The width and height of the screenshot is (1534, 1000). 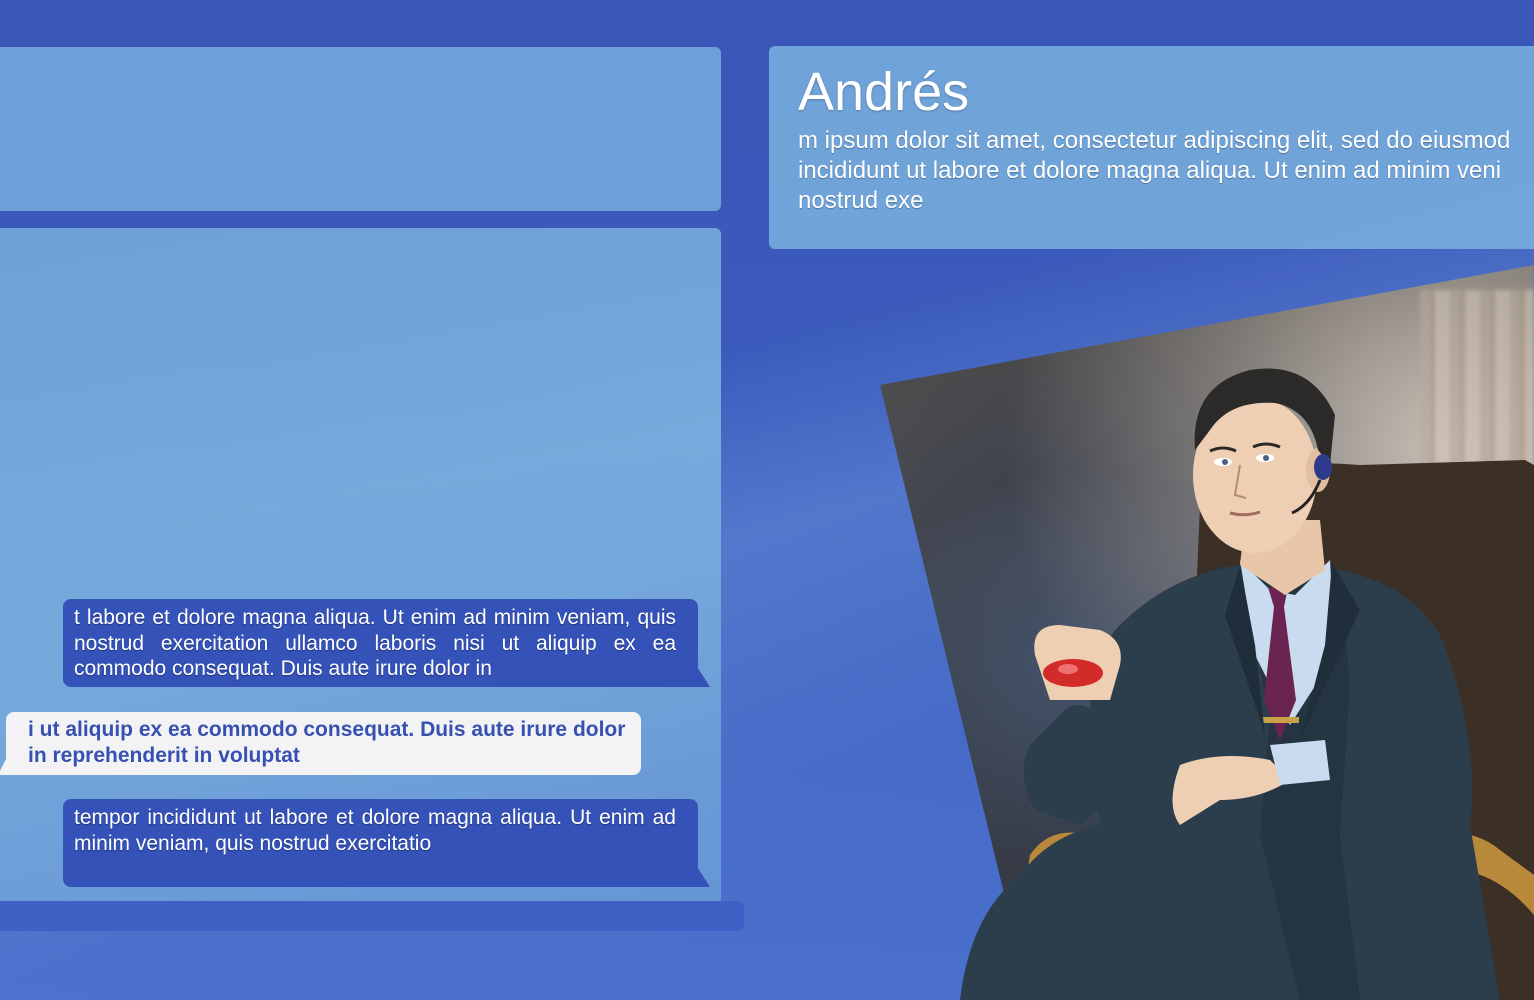 What do you see at coordinates (360, 129) in the screenshot?
I see `top-left-panel` at bounding box center [360, 129].